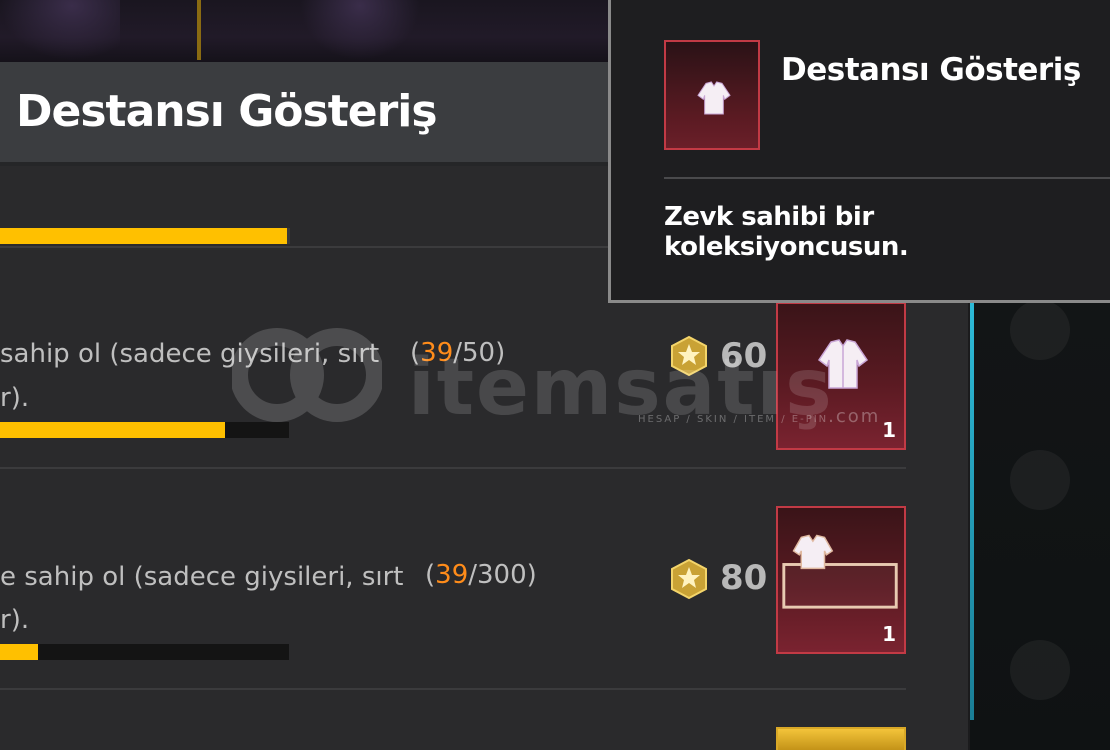 Image resolution: width=1110 pixels, height=750 pixels. What do you see at coordinates (452, 575) in the screenshot?
I see `count-current: 39` at bounding box center [452, 575].